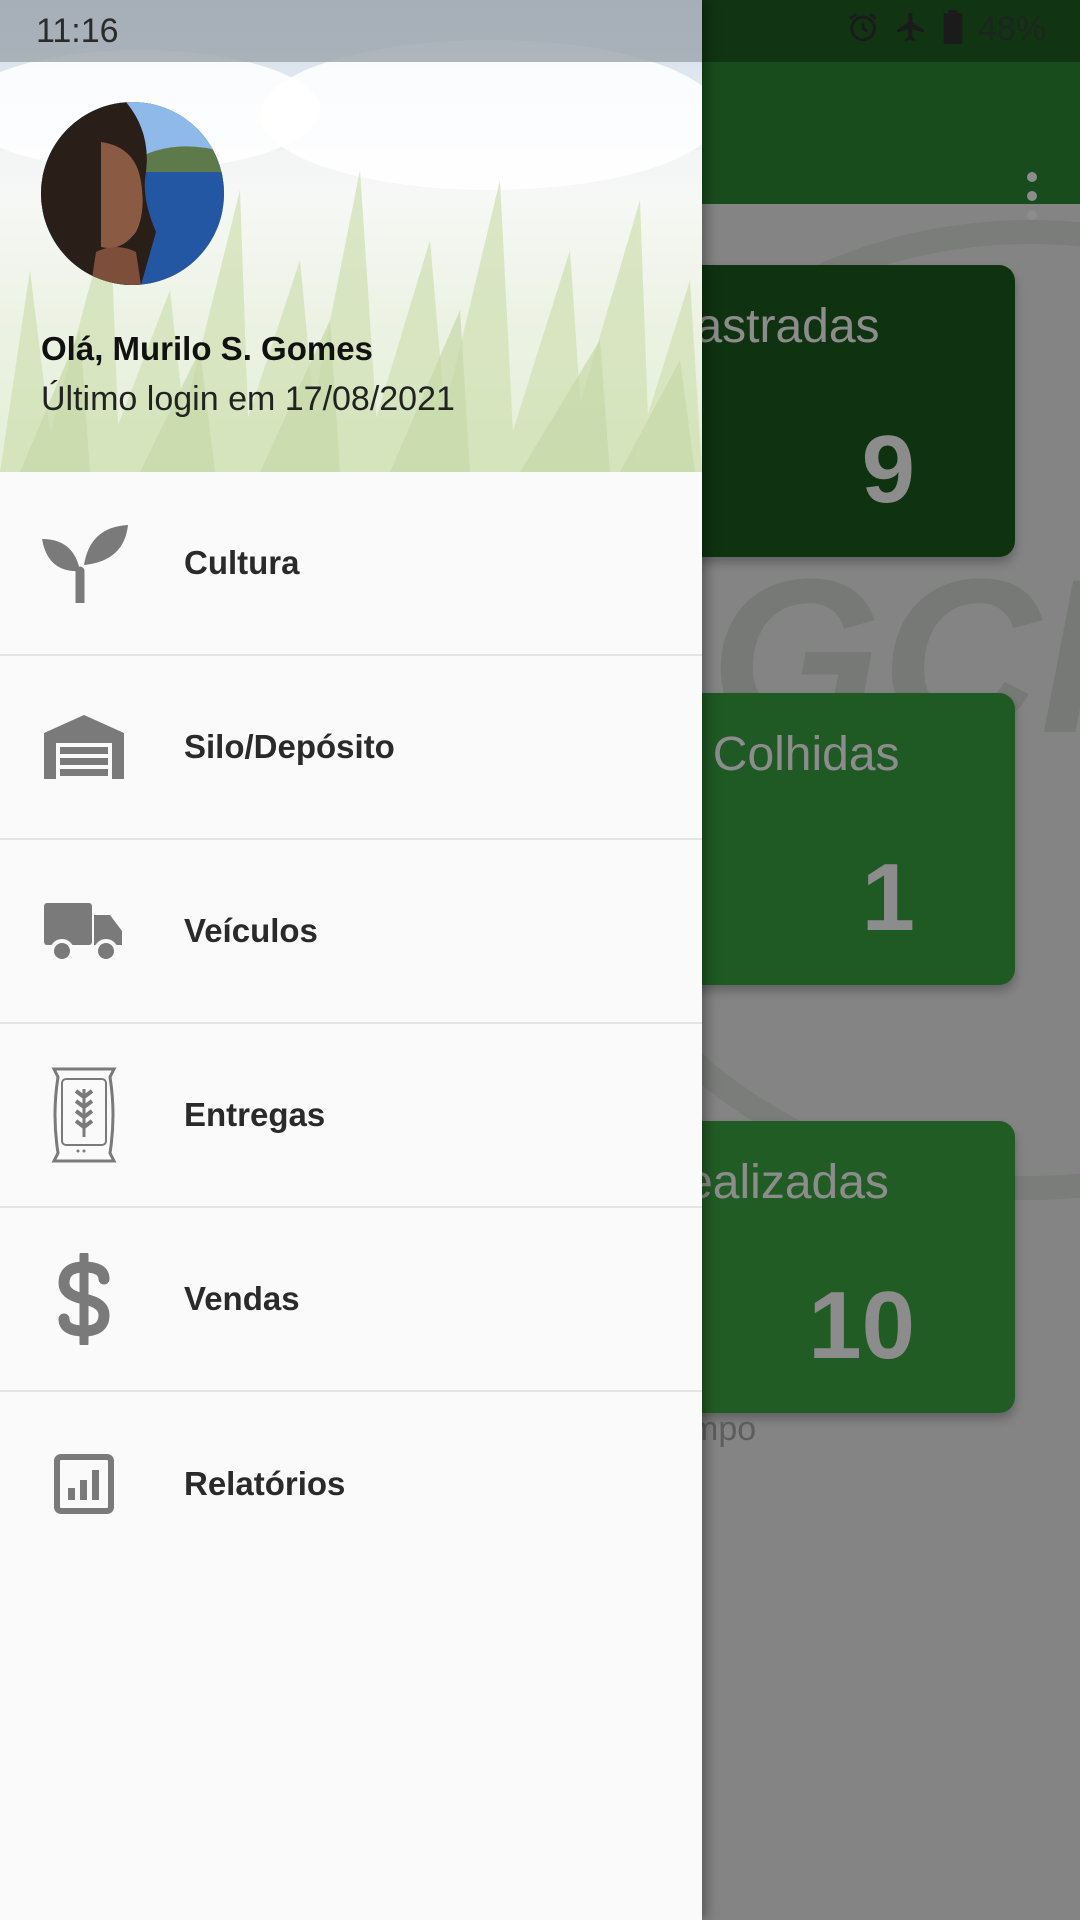  What do you see at coordinates (84, 563) in the screenshot?
I see `sprout-icon` at bounding box center [84, 563].